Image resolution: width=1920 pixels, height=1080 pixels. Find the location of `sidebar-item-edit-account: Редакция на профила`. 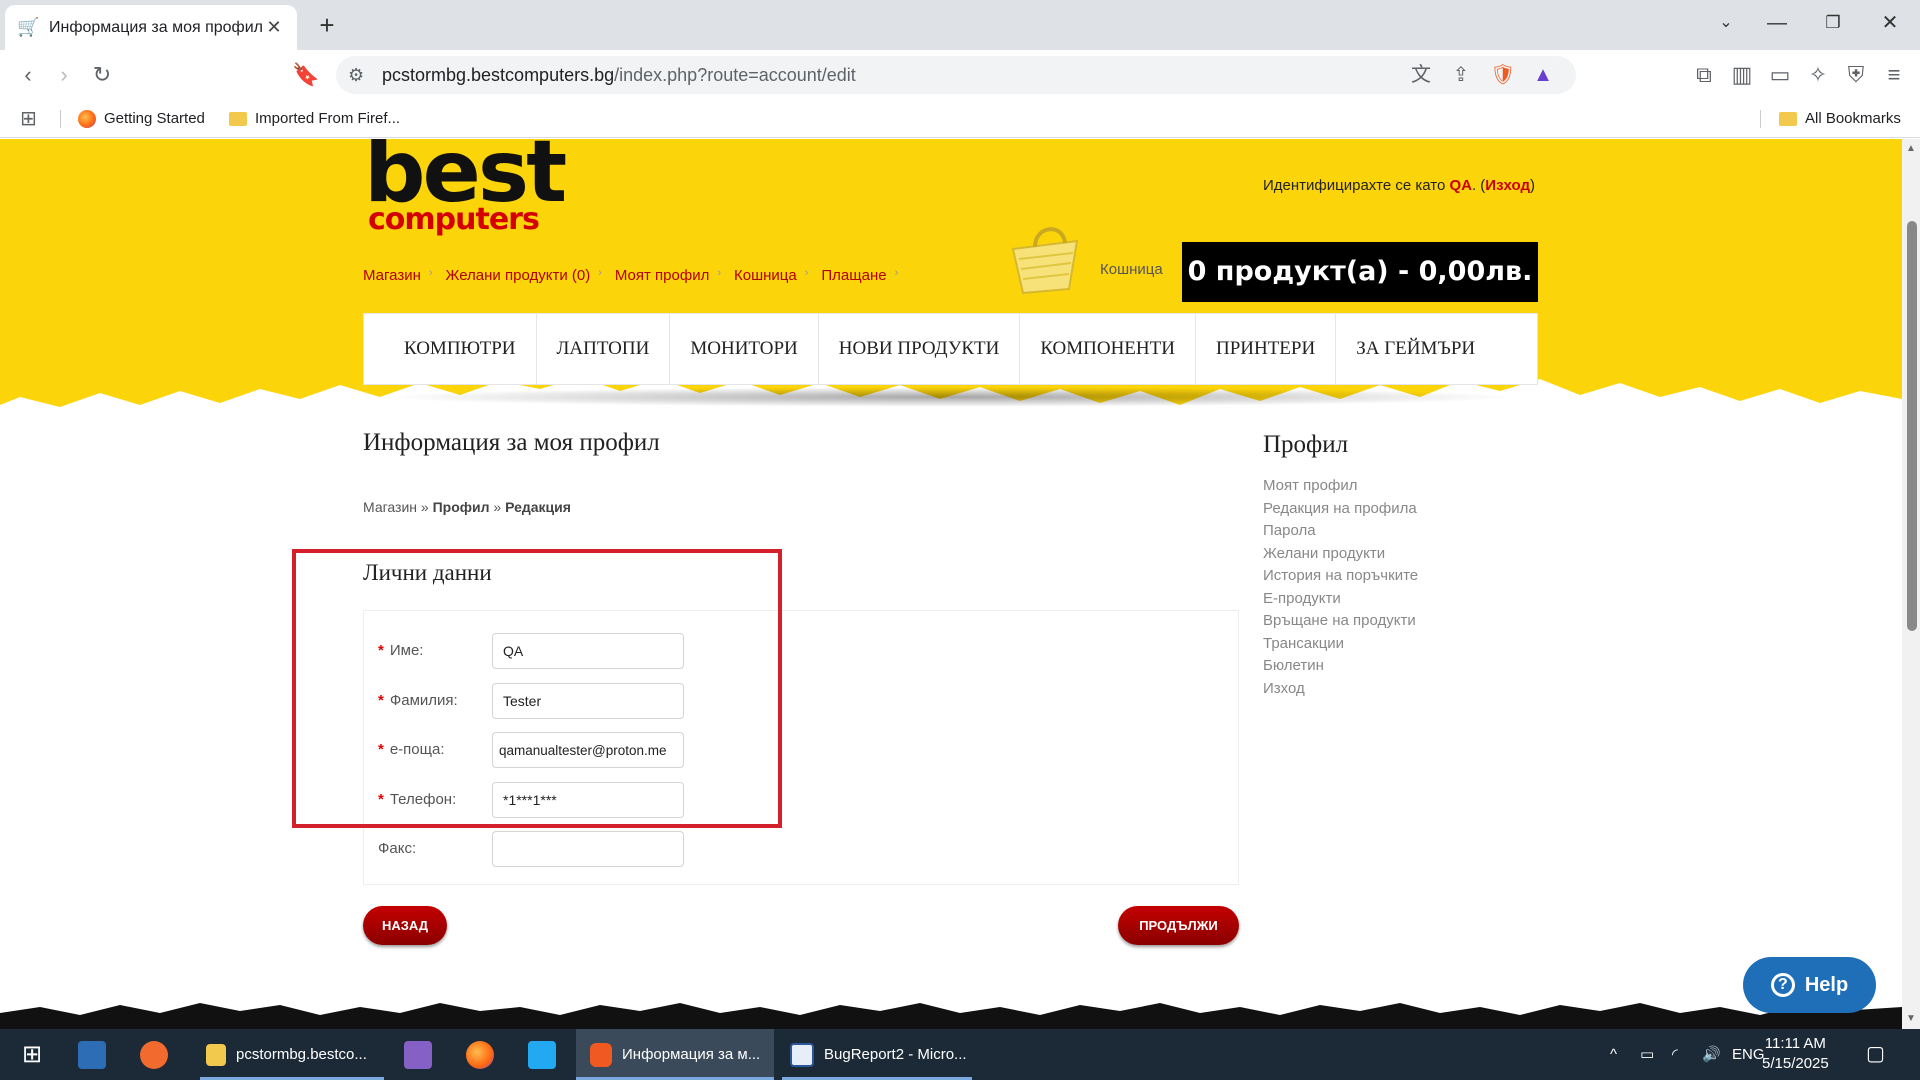

sidebar-item-edit-account: Редакция на профила is located at coordinates (1340, 509).